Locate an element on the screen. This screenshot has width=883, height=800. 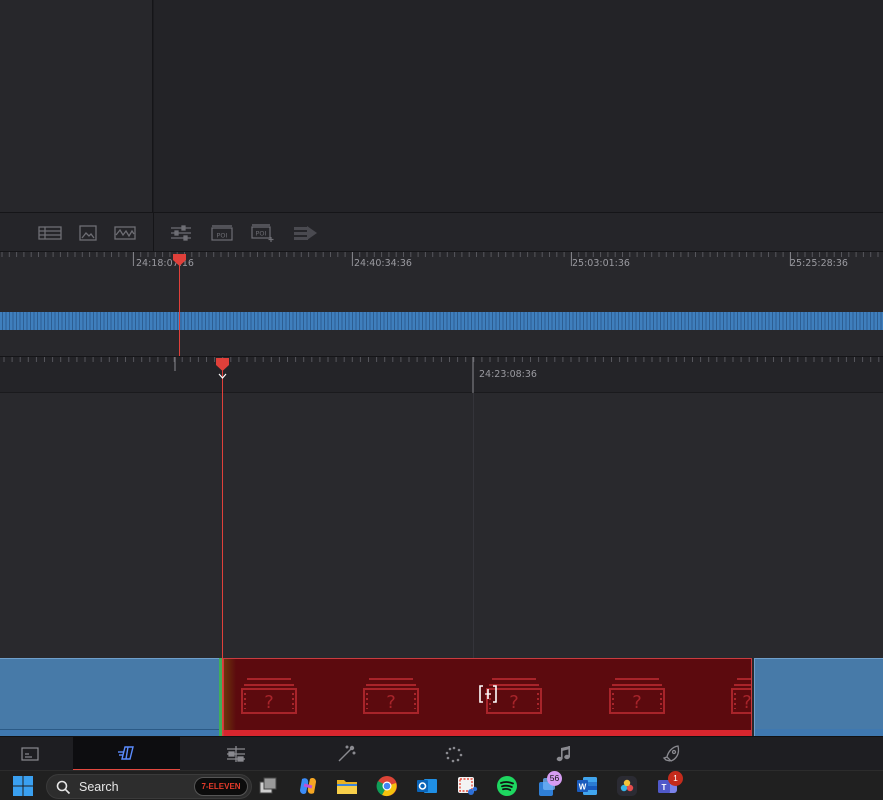
outlook-icon is located at coordinates (427, 786).